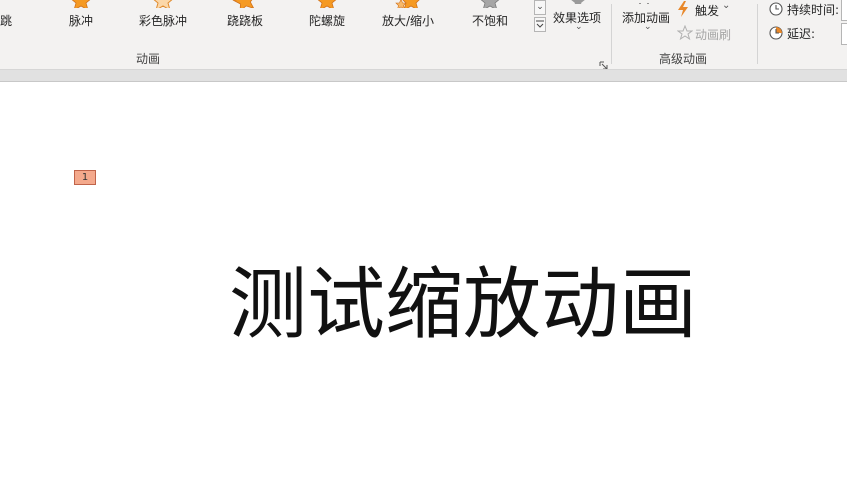  Describe the element at coordinates (776, 32) in the screenshot. I see `delay-clock-icon` at that location.